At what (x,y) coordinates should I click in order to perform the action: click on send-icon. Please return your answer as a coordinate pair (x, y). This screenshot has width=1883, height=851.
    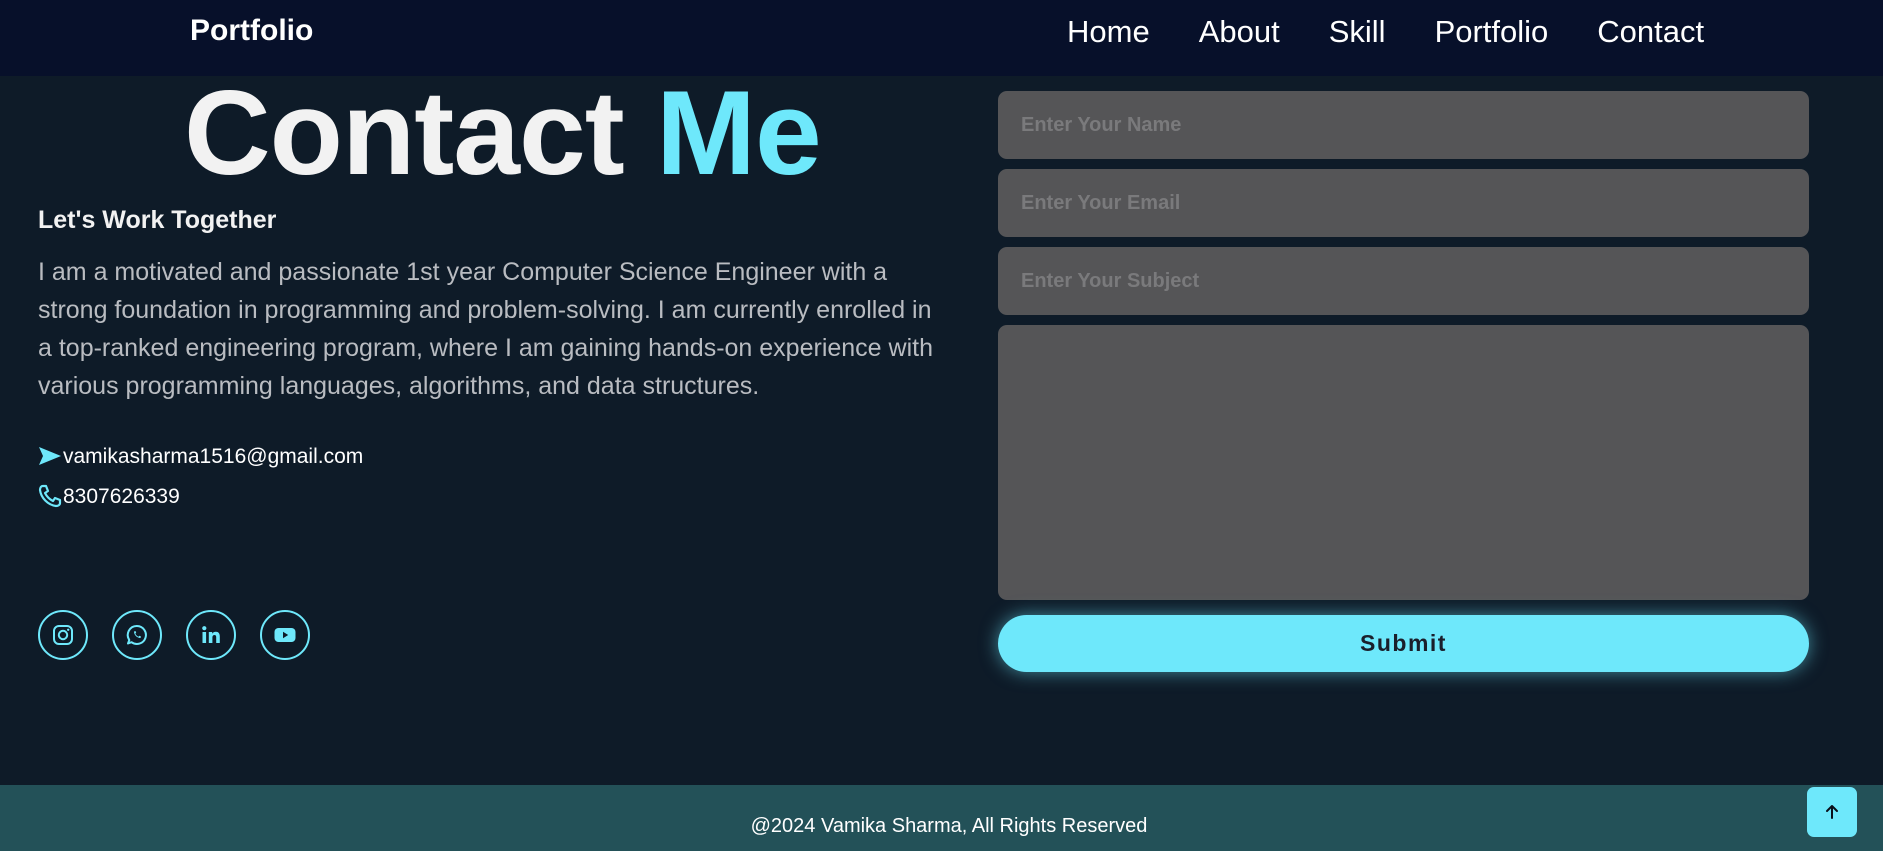
    Looking at the image, I should click on (50, 457).